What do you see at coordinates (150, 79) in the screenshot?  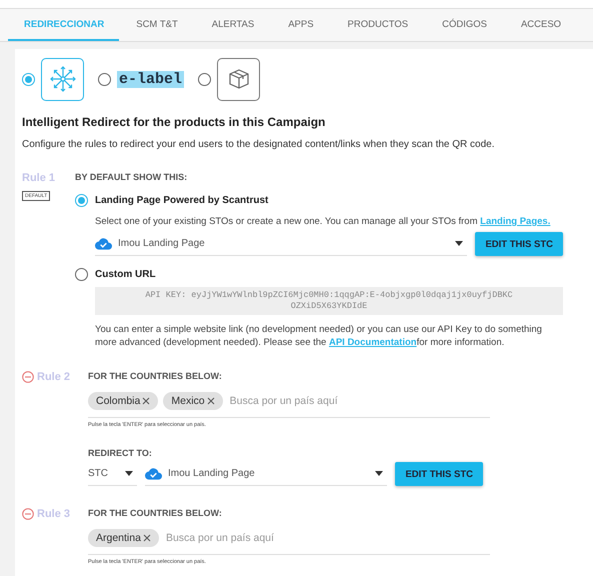 I see `e-label-logo: e-label` at bounding box center [150, 79].